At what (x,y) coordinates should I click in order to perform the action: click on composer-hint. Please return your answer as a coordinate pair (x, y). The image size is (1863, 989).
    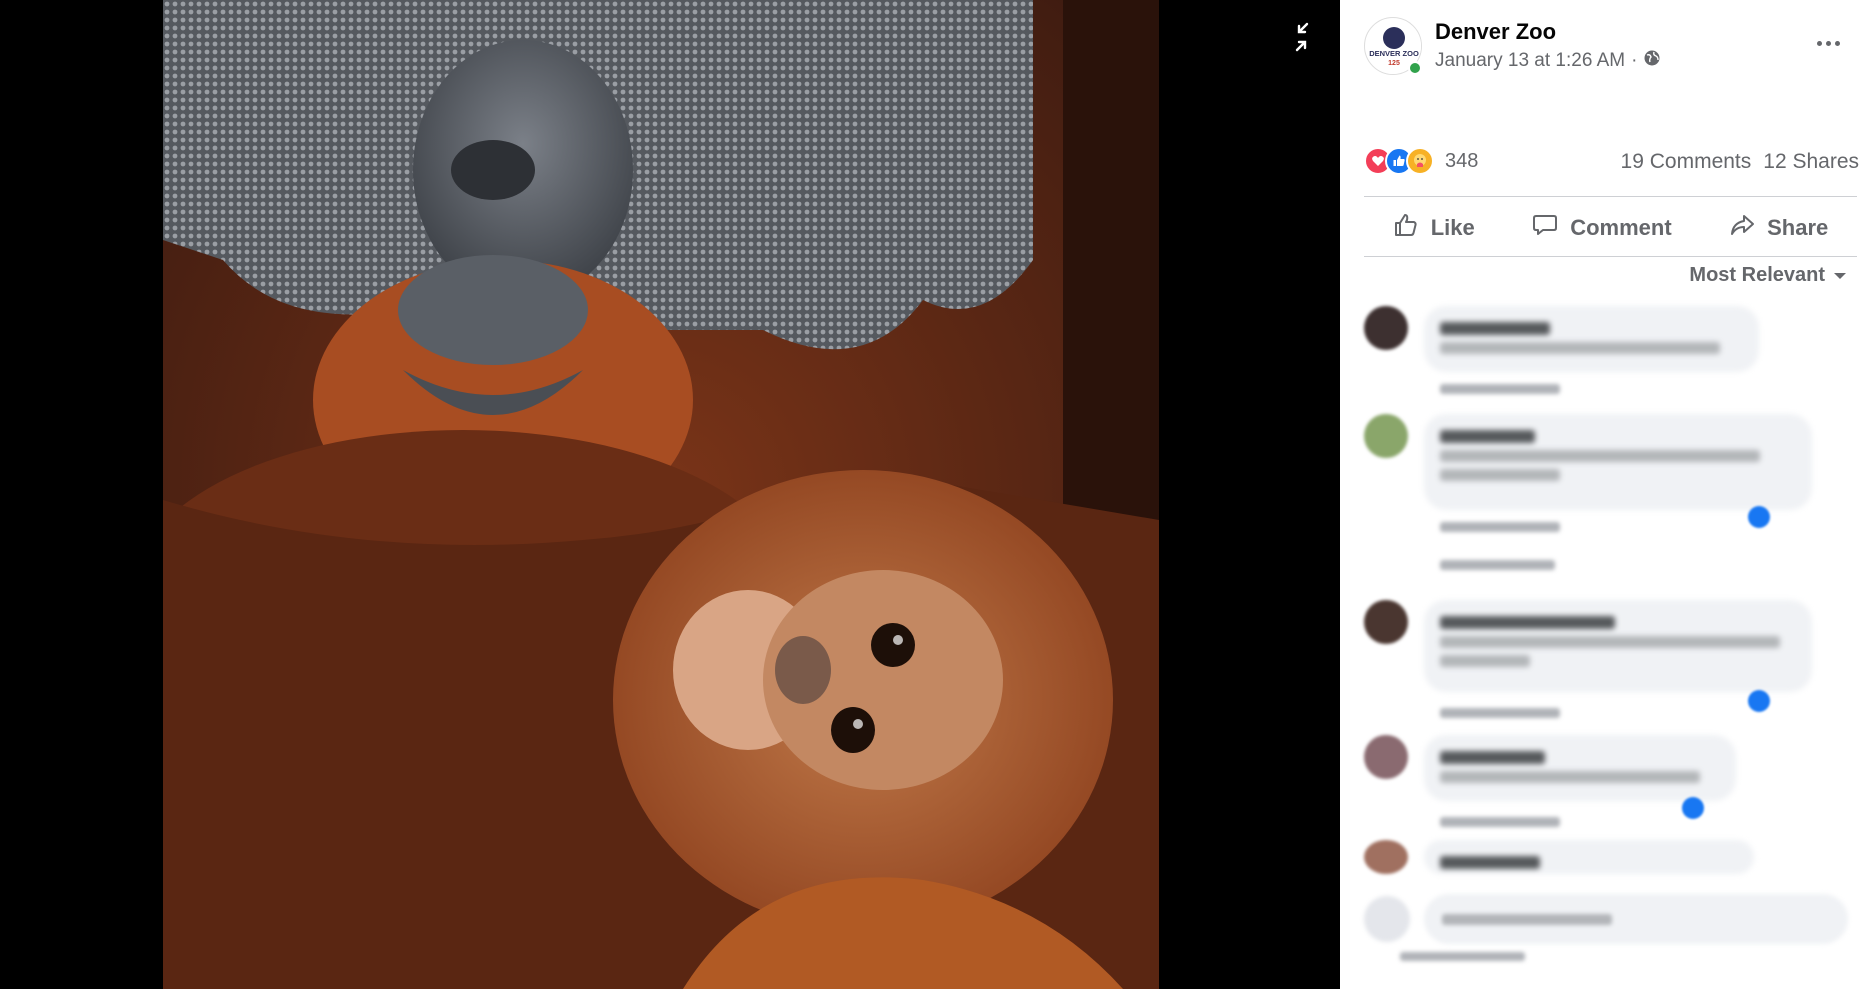
    Looking at the image, I should click on (1462, 956).